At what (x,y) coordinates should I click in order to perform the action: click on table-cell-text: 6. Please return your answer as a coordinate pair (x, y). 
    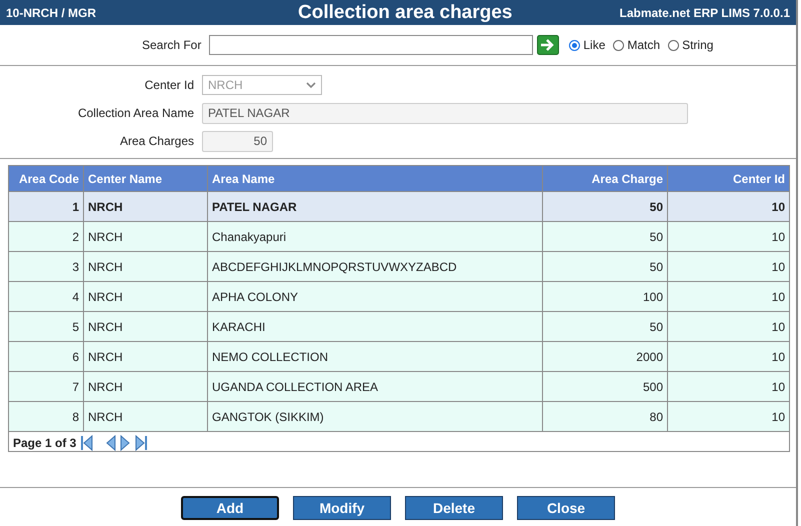
    Looking at the image, I should click on (75, 357).